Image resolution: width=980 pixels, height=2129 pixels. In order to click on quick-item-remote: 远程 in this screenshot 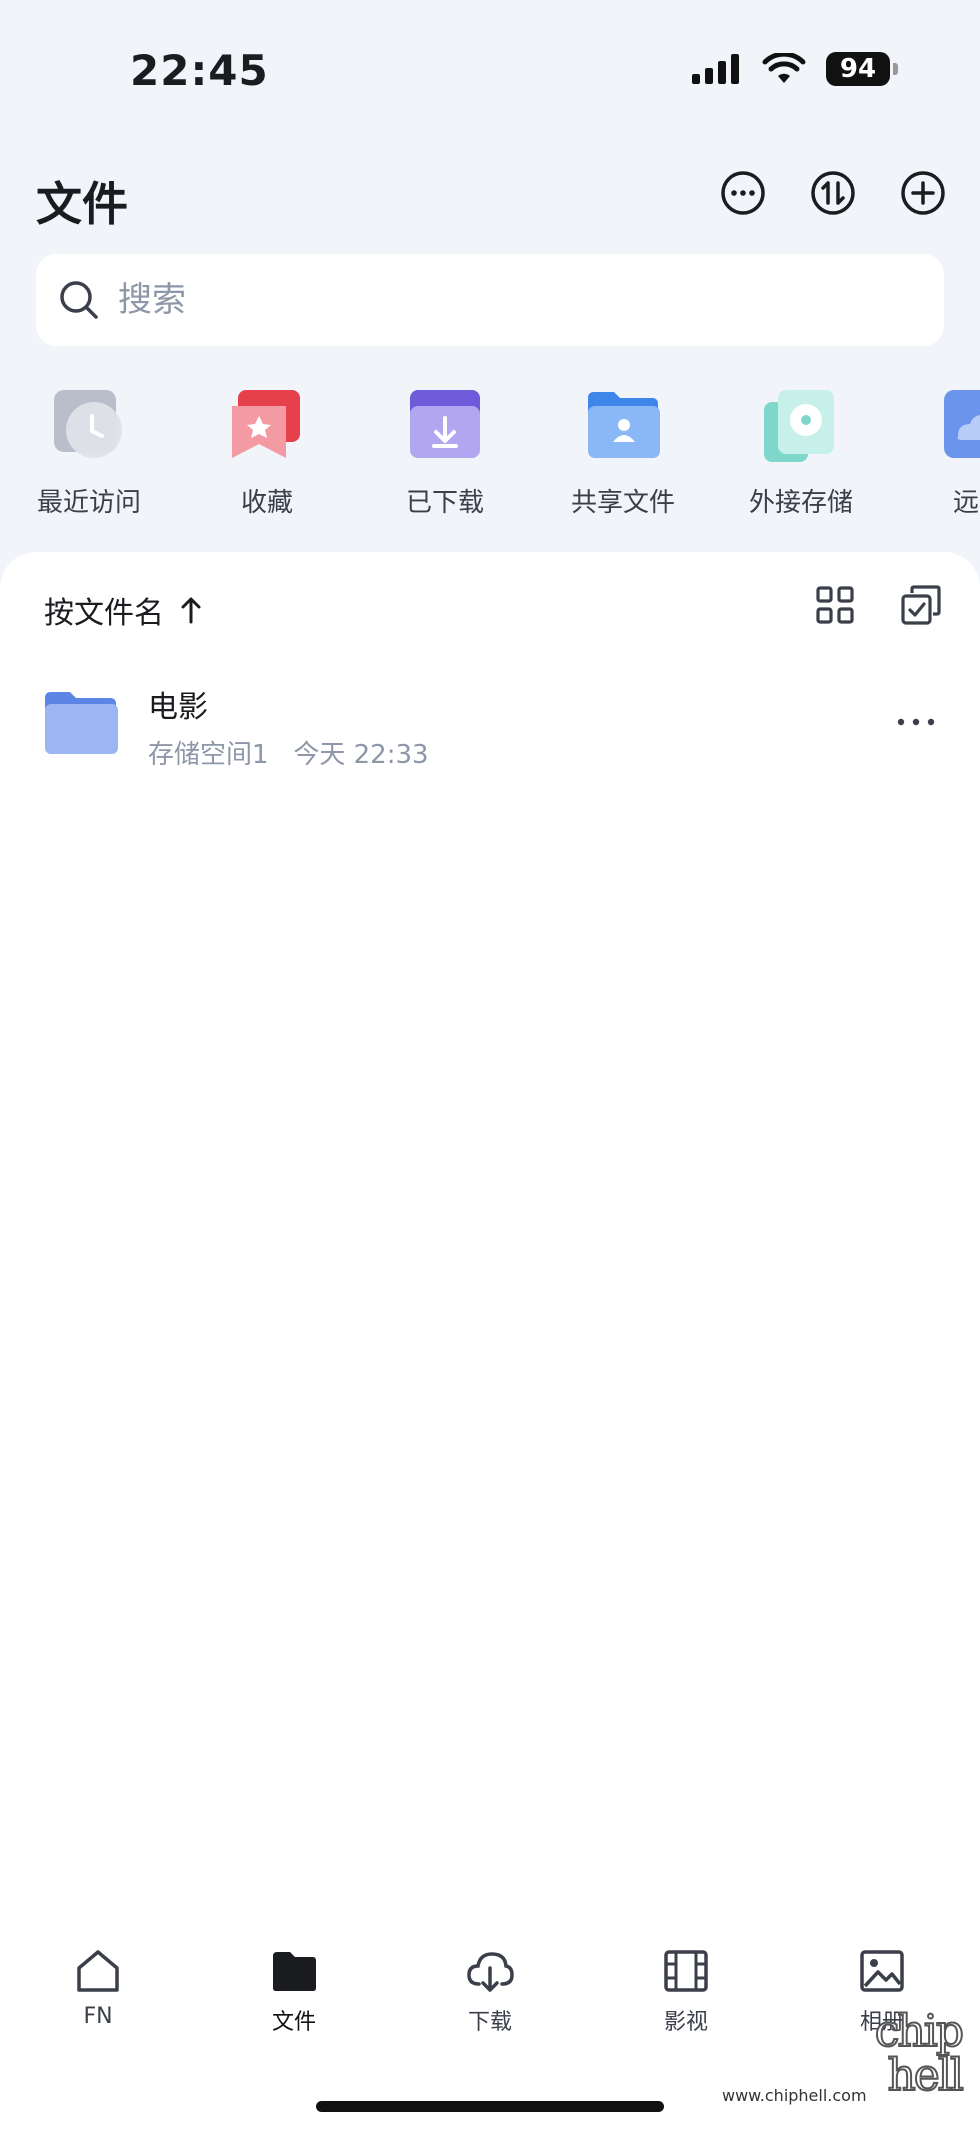, I will do `click(942, 451)`.